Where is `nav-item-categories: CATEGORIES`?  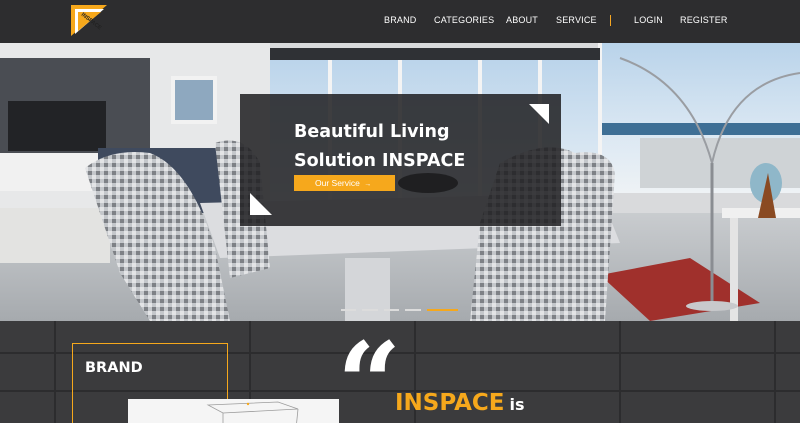 nav-item-categories: CATEGORIES is located at coordinates (464, 20).